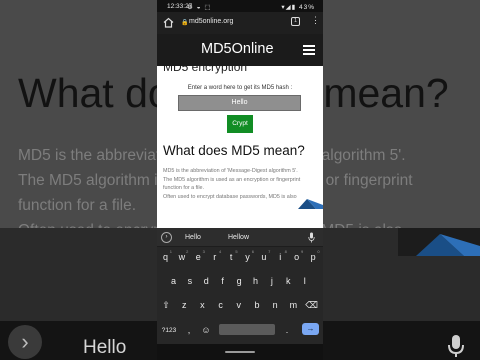  I want to click on key-x: x, so click(202, 305).